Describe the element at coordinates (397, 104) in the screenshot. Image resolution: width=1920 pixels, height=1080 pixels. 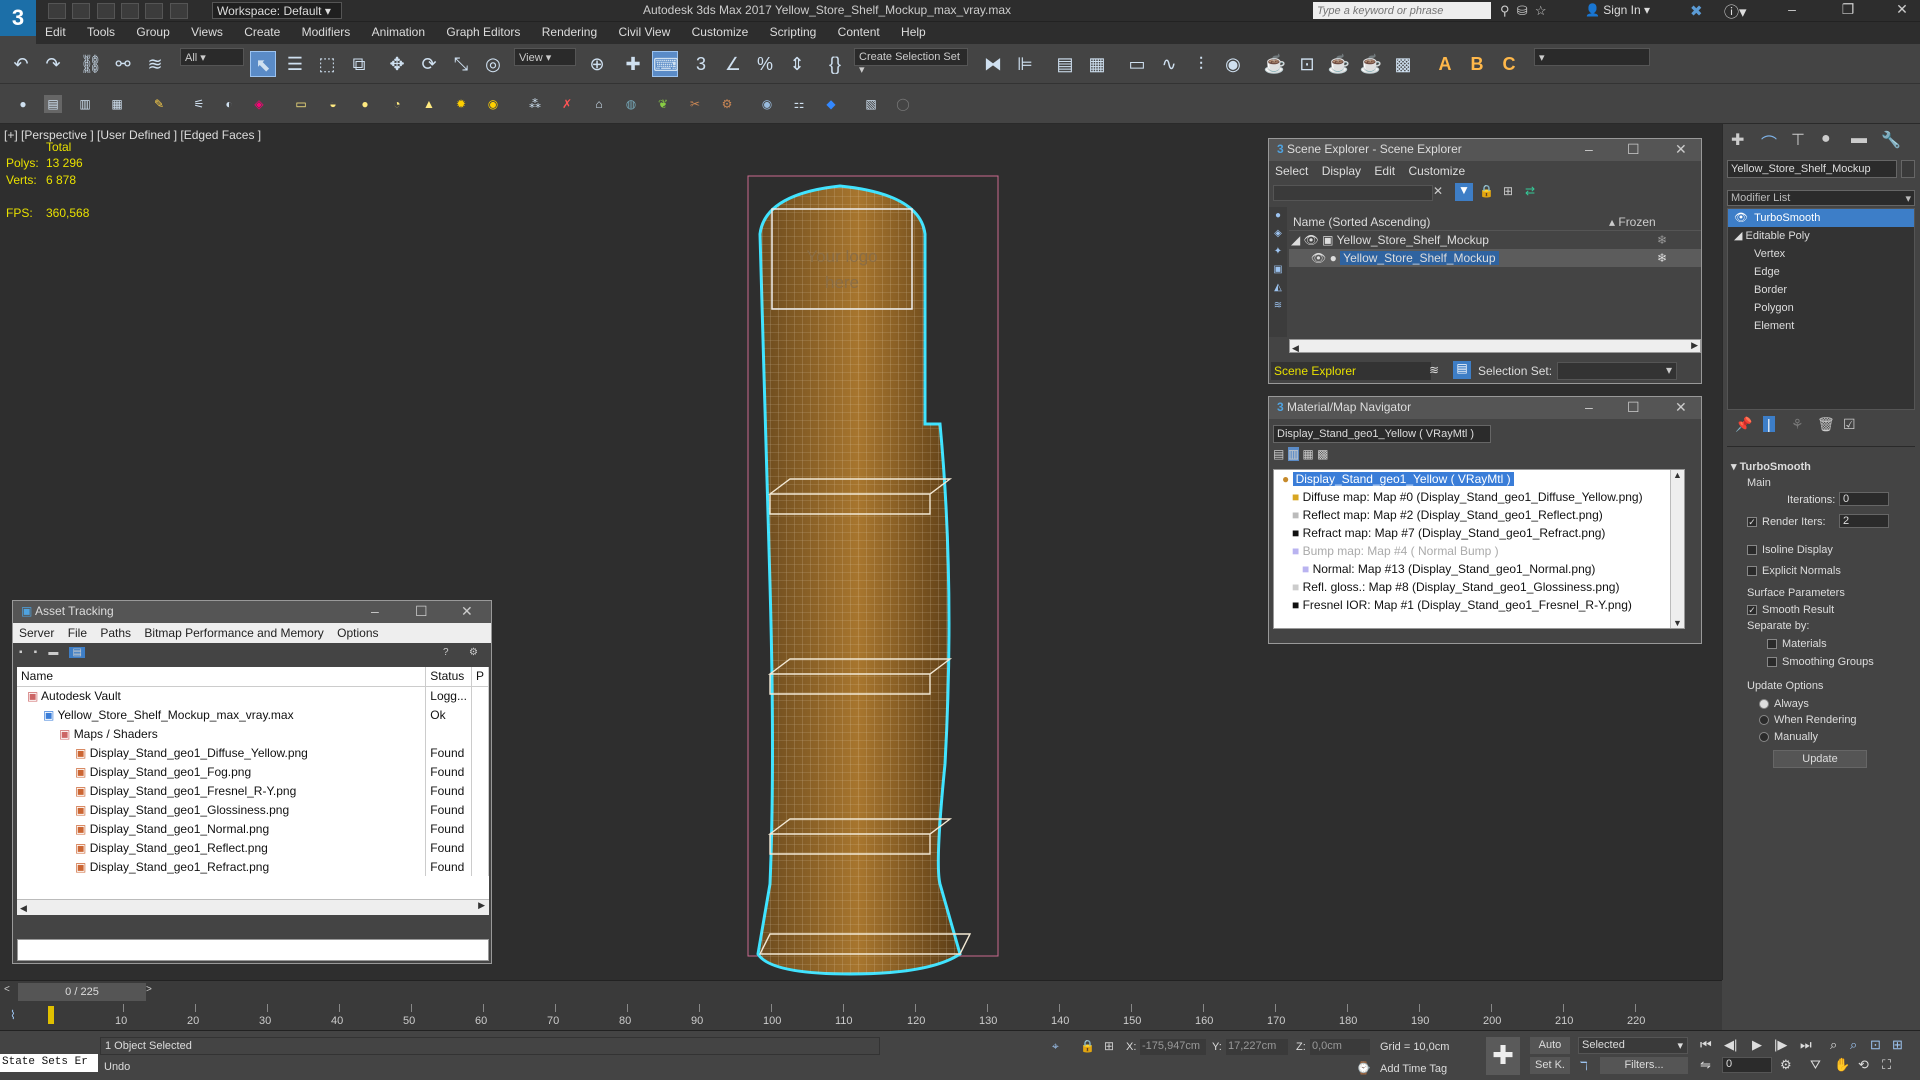
I see `vray-mesh-icon: ◔` at that location.